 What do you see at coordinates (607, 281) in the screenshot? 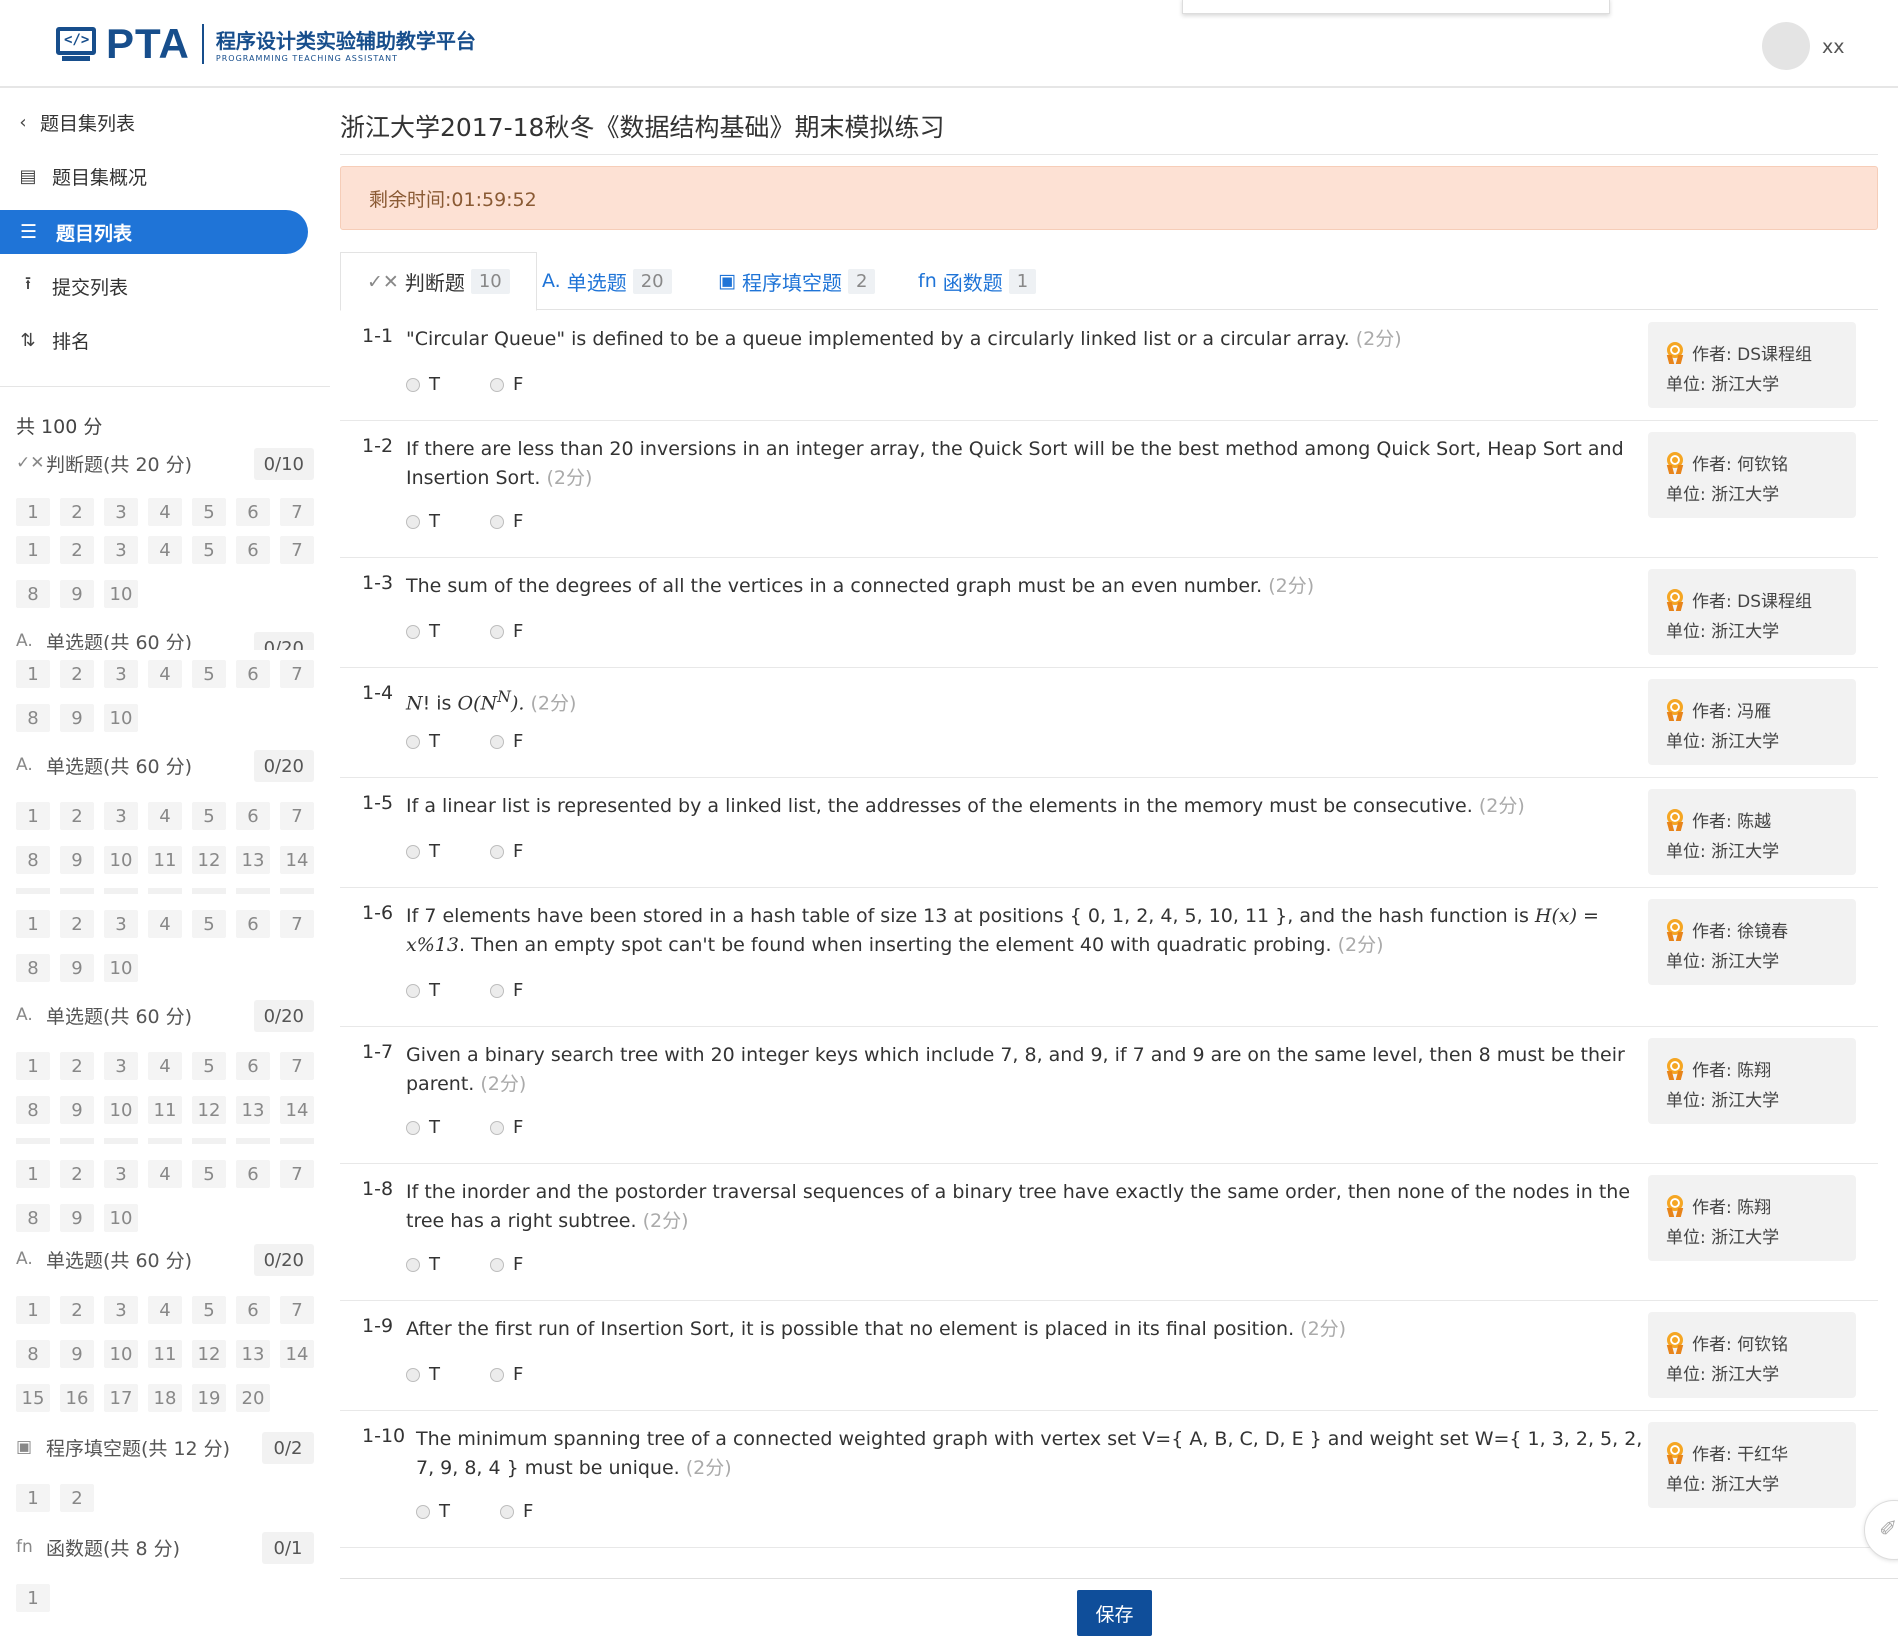
I see `tab-single-choice: A. 单选题 20` at bounding box center [607, 281].